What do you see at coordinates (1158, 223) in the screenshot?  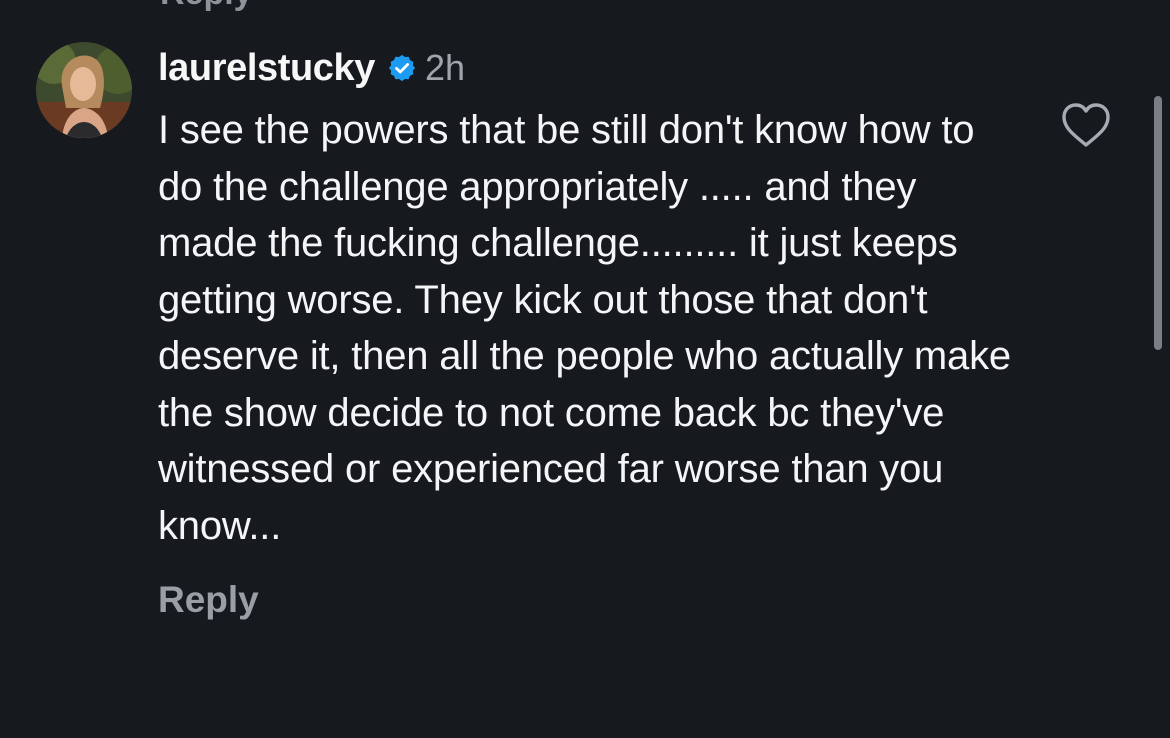 I see `scrollbar` at bounding box center [1158, 223].